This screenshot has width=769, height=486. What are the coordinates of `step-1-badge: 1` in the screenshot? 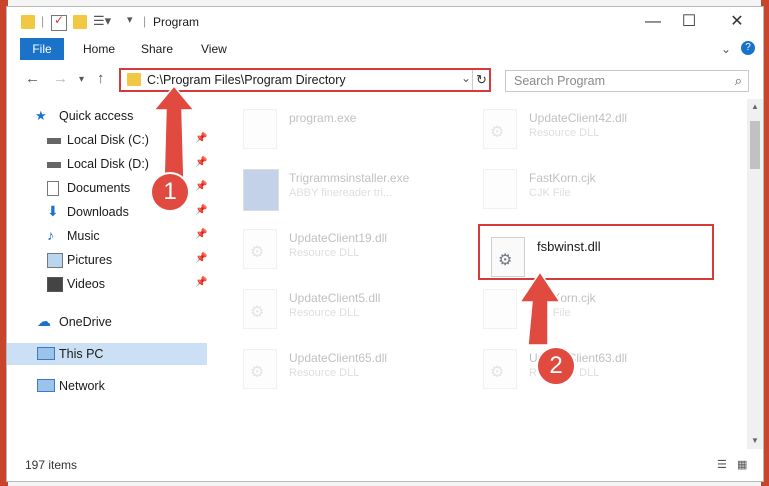 It's located at (170, 192).